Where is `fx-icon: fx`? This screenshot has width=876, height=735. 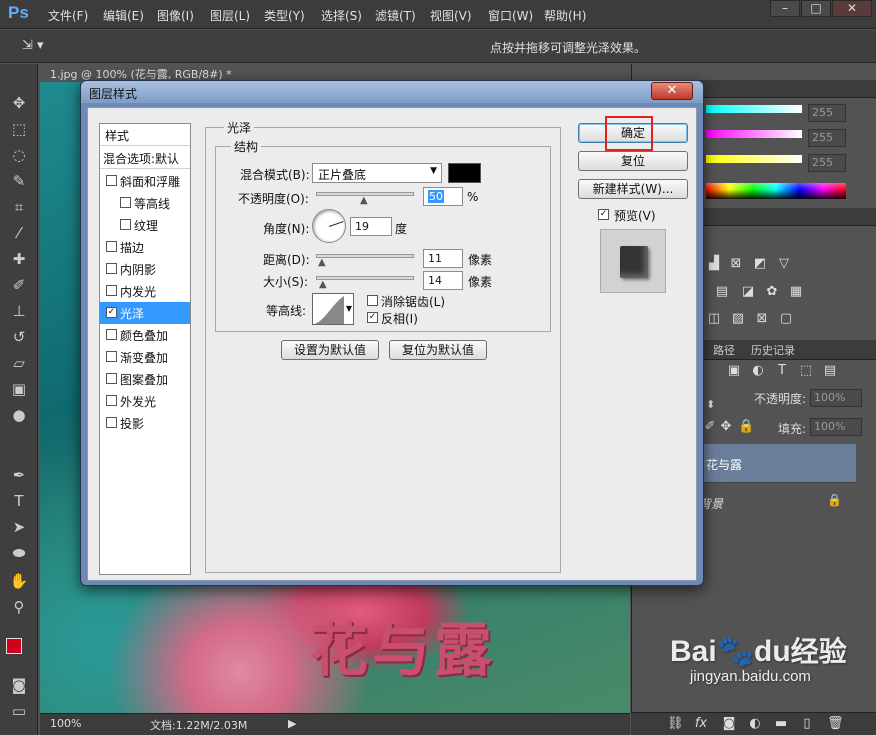 fx-icon: fx is located at coordinates (701, 724).